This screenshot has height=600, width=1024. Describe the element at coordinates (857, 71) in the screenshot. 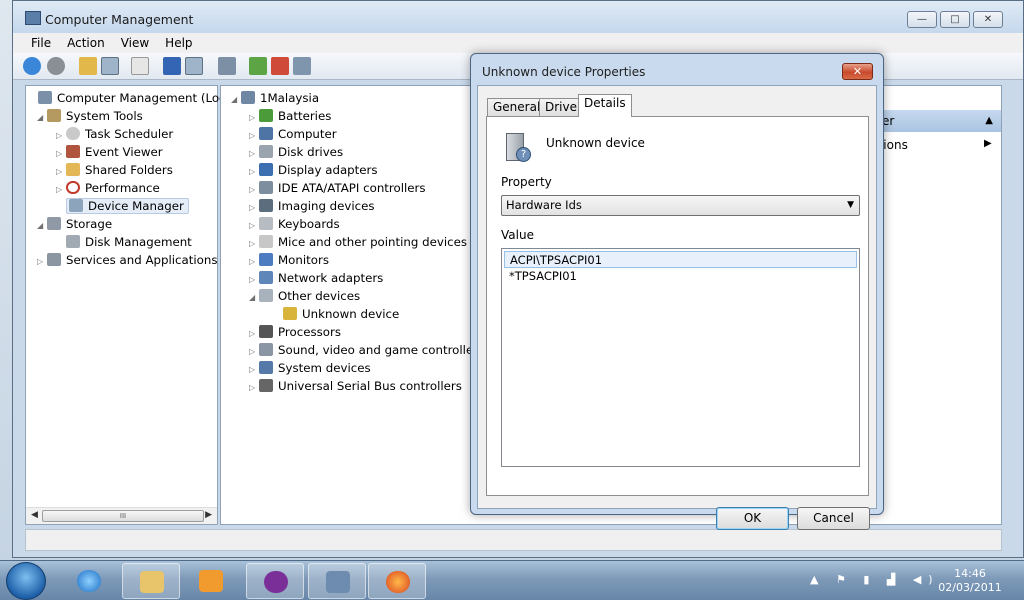

I see `dialog-close-button: ✕` at that location.